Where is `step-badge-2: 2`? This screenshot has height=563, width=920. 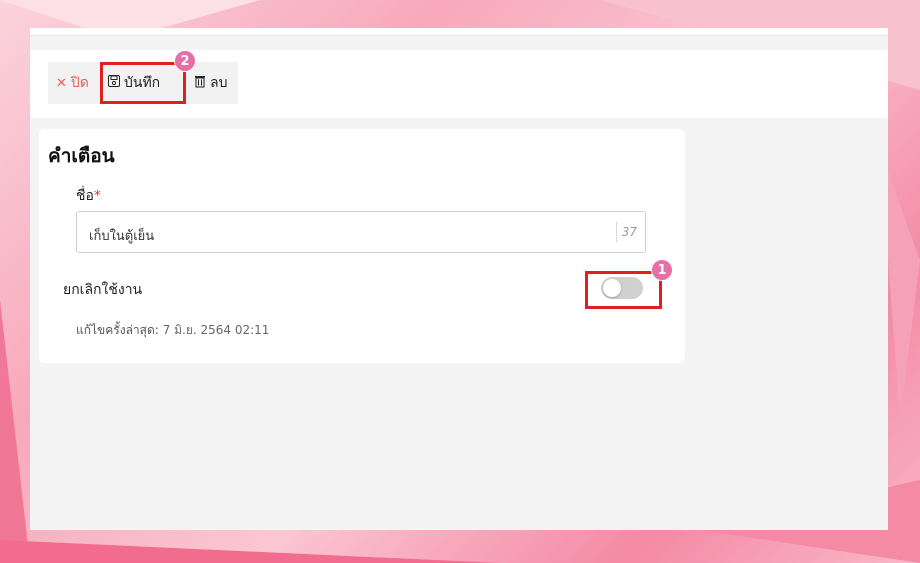
step-badge-2: 2 is located at coordinates (185, 61).